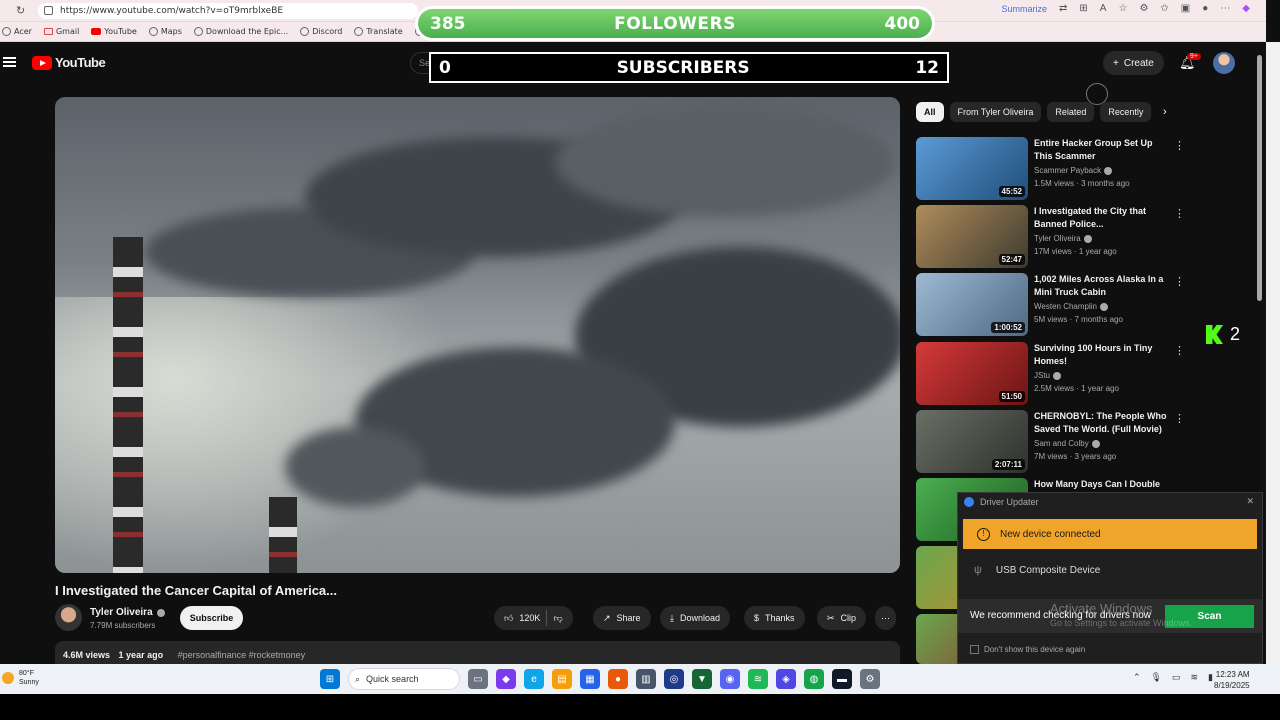 This screenshot has width=1280, height=720. Describe the element at coordinates (995, 112) in the screenshot. I see `chip-from-channel: From Tyler Oliveira` at that location.